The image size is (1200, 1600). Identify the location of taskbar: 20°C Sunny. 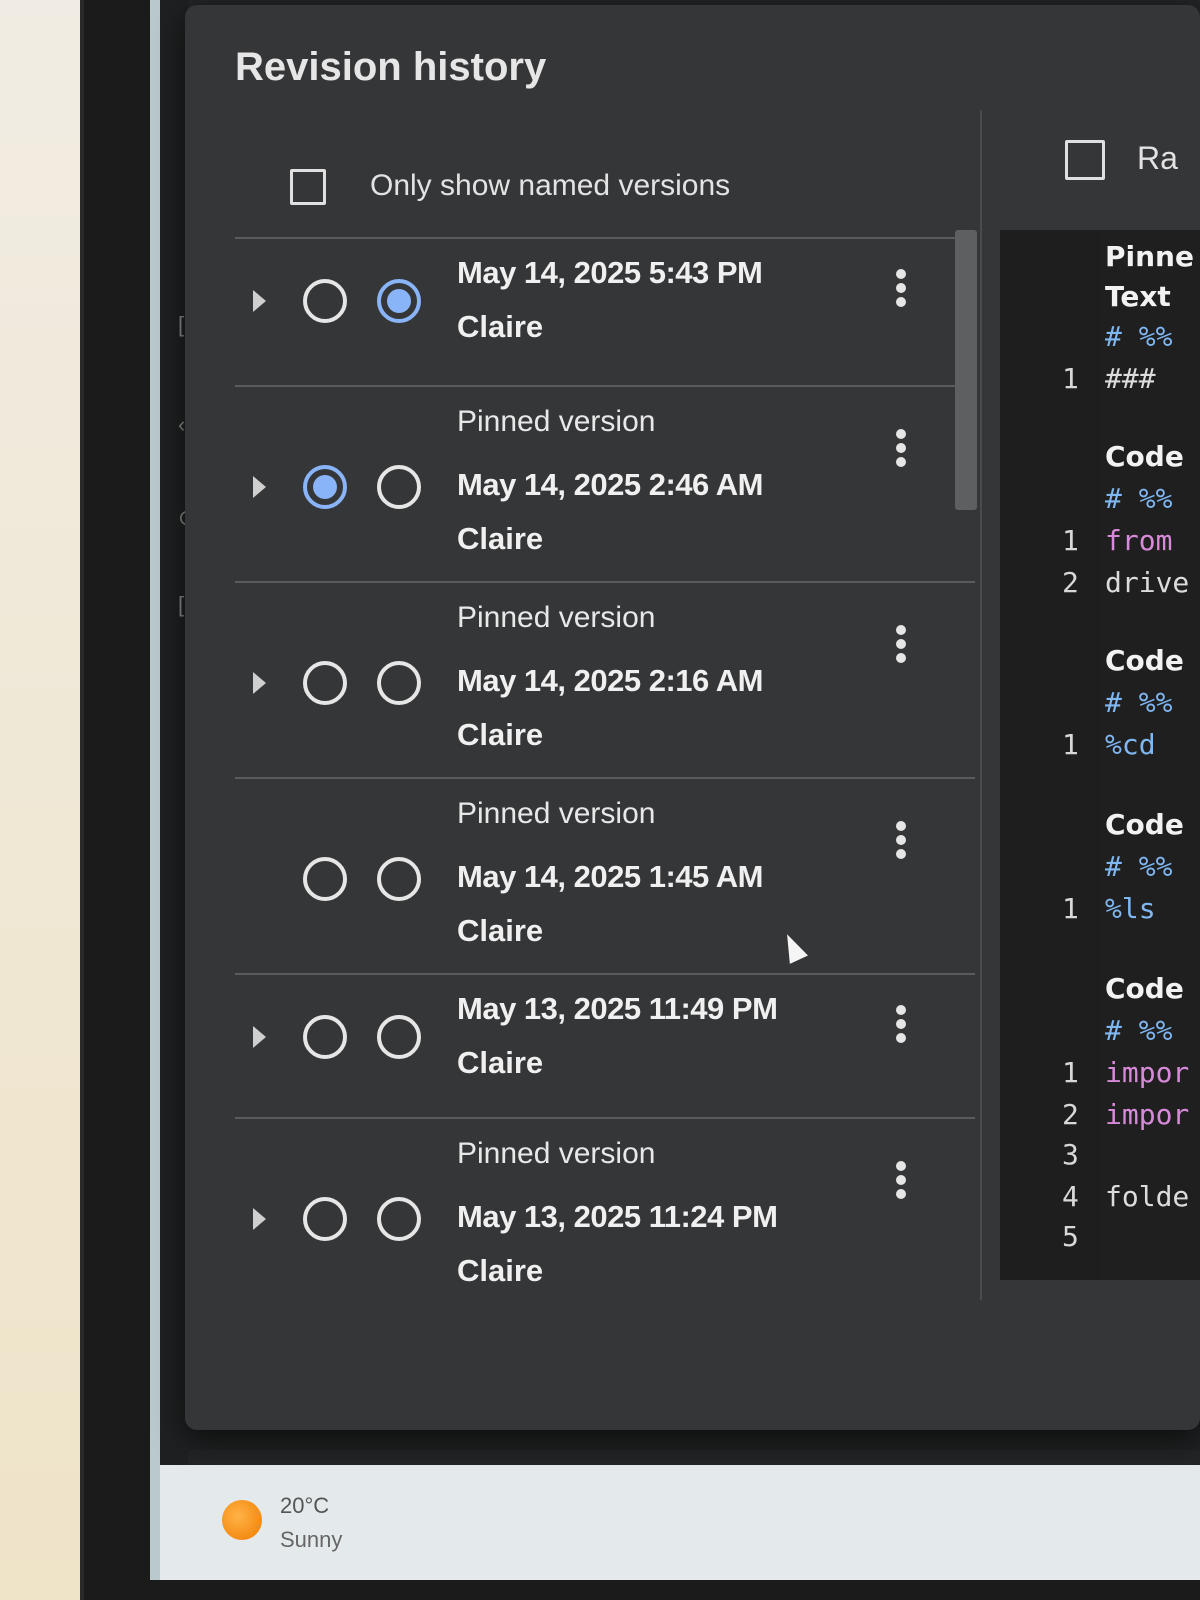
(680, 1522).